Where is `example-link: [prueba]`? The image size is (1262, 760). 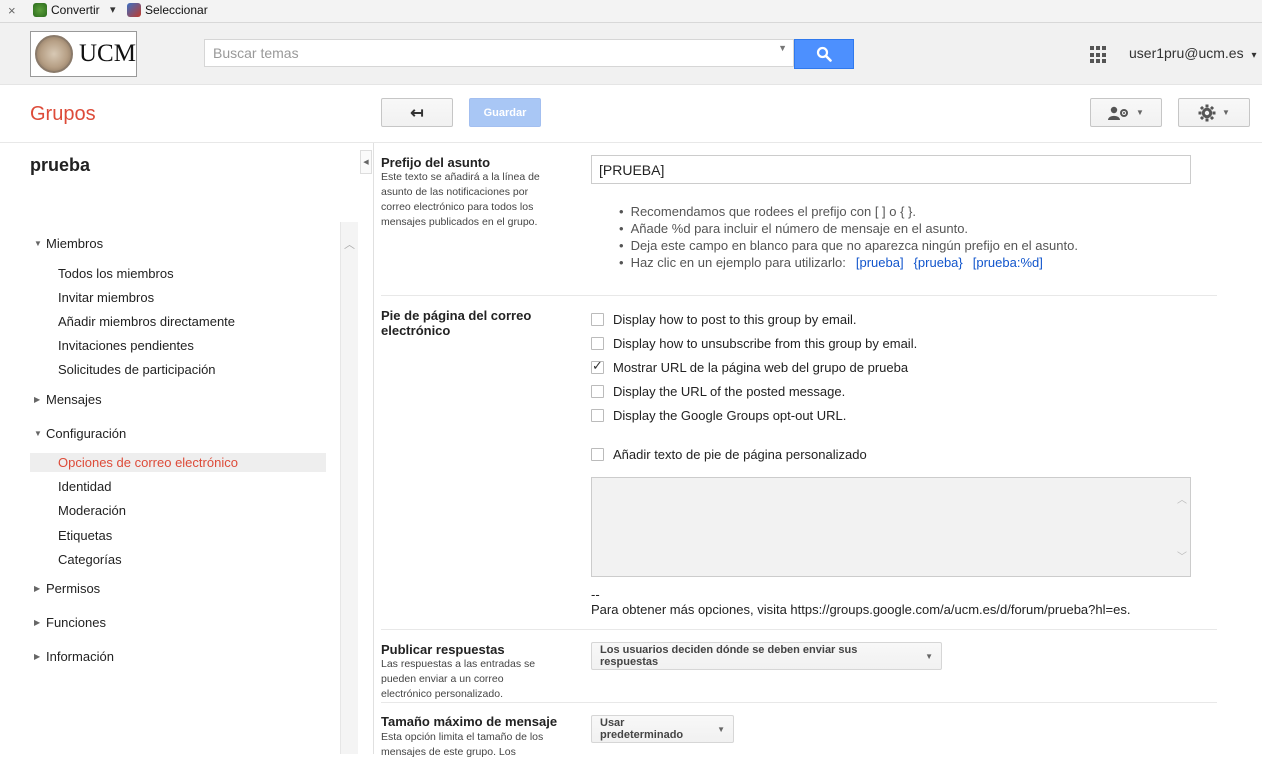 example-link: [prueba] is located at coordinates (880, 262).